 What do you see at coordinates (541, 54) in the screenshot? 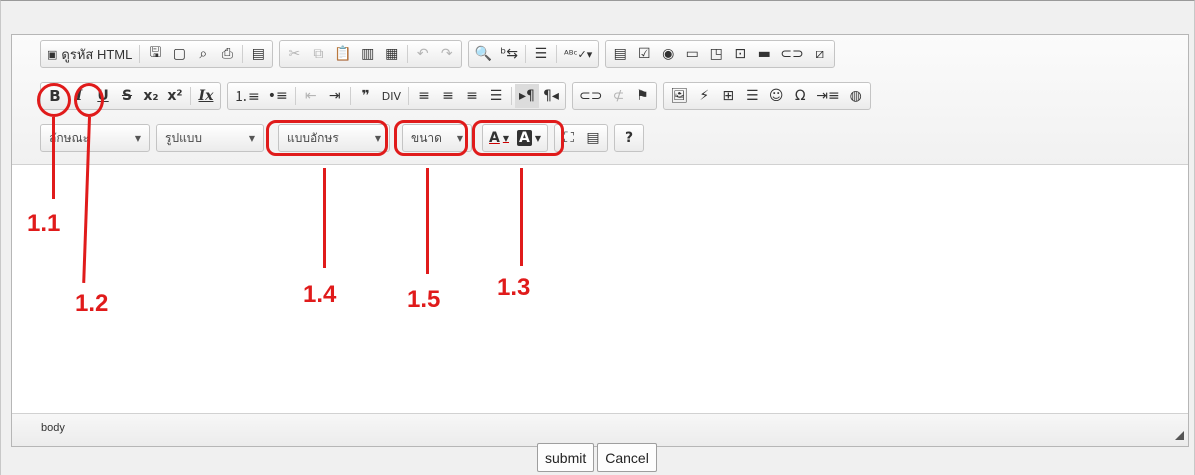
I see `select-all-icon: ☰` at bounding box center [541, 54].